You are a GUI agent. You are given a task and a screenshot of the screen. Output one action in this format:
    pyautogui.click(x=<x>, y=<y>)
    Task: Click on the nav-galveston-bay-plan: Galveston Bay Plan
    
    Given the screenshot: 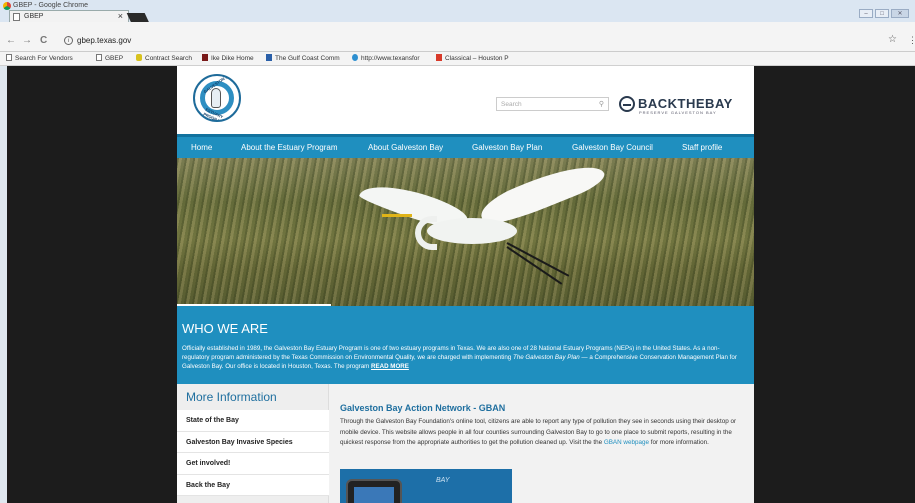 What is the action you would take?
    pyautogui.click(x=507, y=147)
    